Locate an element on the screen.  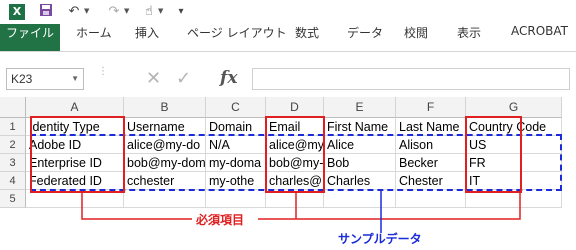
required-fields-label: 必須項目 is located at coordinates (220, 220).